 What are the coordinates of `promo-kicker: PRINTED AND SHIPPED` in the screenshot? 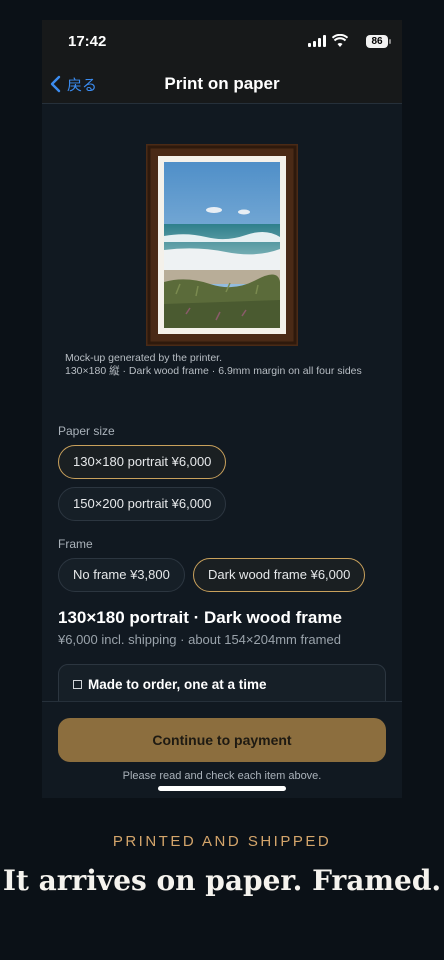 It's located at (222, 841).